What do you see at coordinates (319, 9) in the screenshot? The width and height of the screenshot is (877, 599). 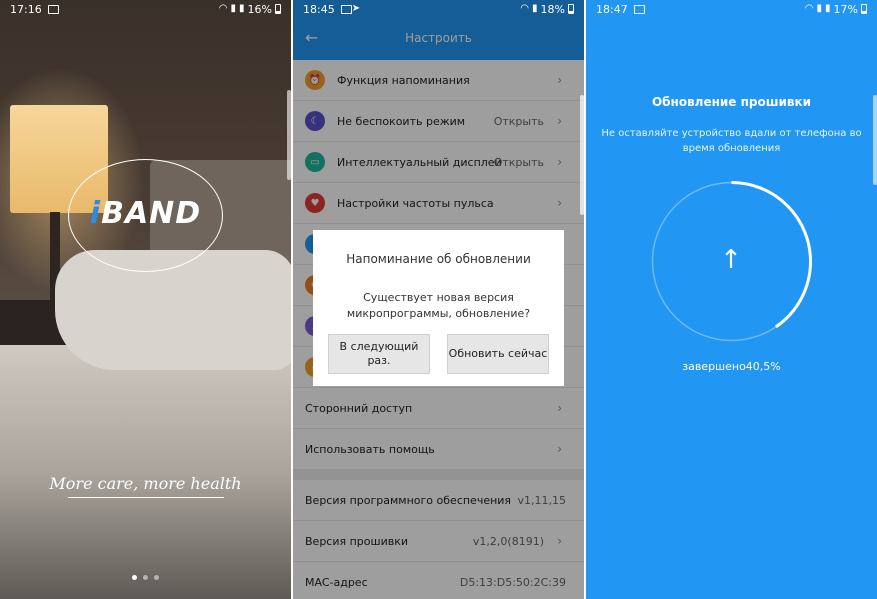 I see `status-time: 18:45` at bounding box center [319, 9].